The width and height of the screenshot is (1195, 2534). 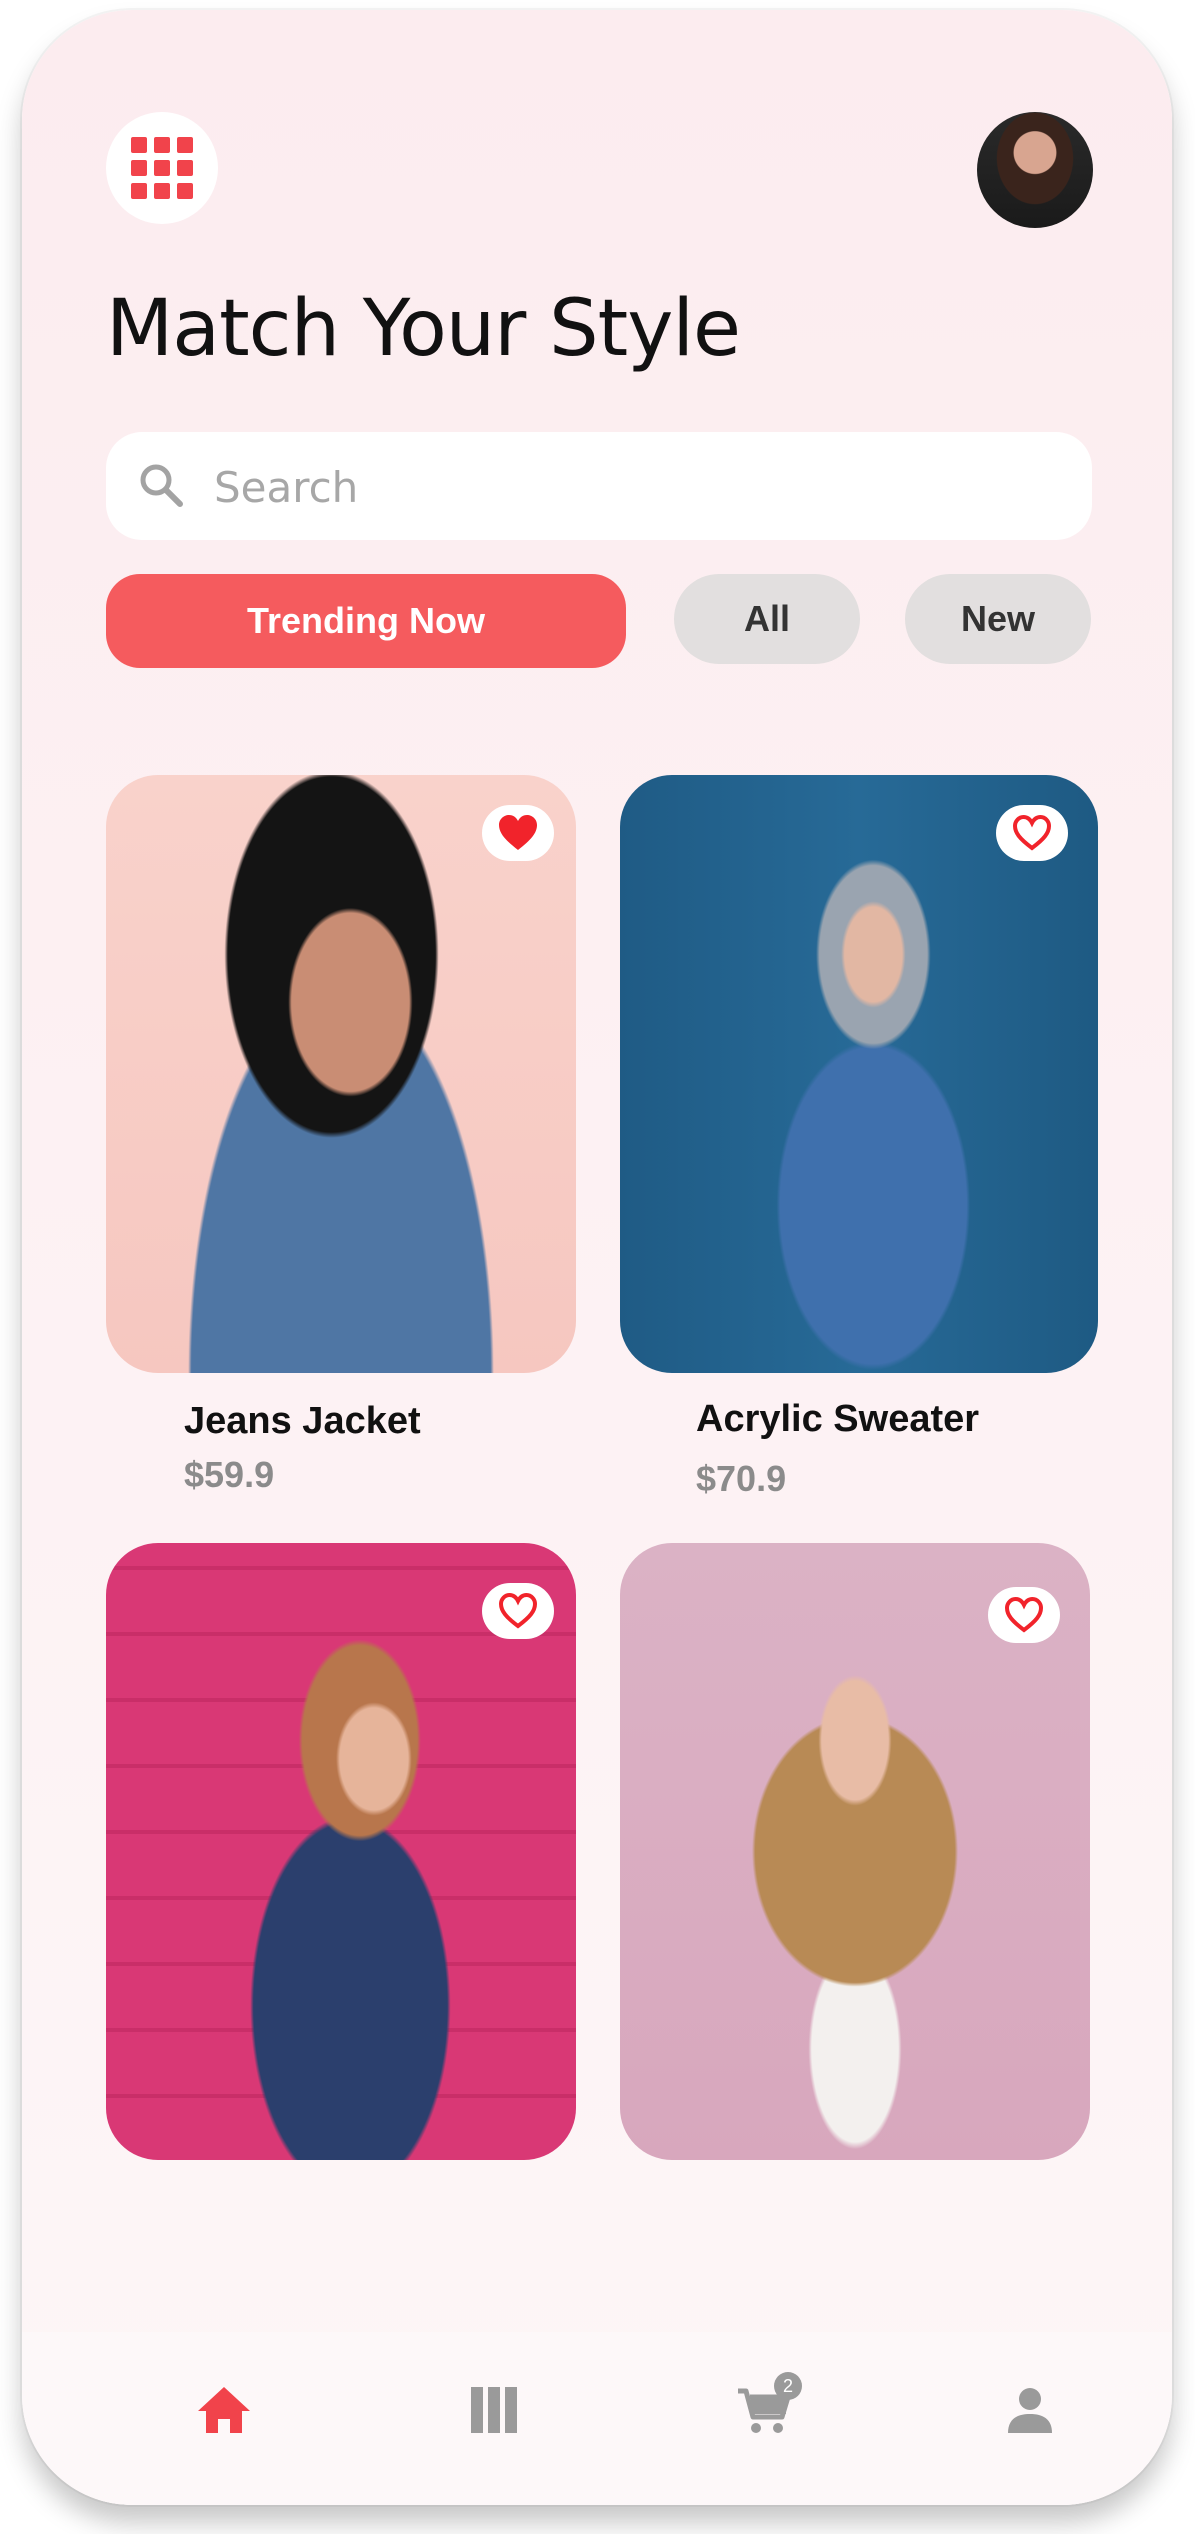 What do you see at coordinates (161, 485) in the screenshot?
I see `search-icon` at bounding box center [161, 485].